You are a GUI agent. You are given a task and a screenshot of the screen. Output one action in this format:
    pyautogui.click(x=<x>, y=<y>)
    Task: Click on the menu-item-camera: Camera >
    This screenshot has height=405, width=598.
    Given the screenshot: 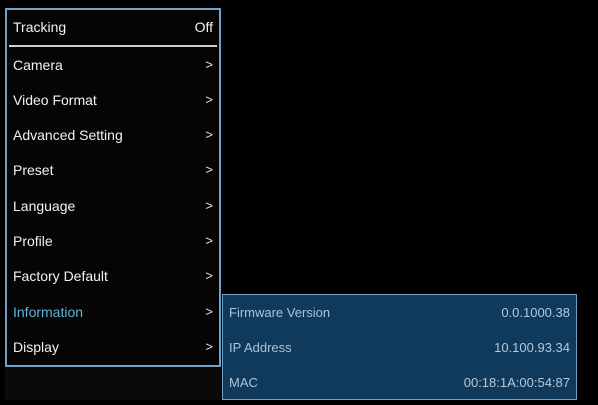 What is the action you would take?
    pyautogui.click(x=113, y=64)
    